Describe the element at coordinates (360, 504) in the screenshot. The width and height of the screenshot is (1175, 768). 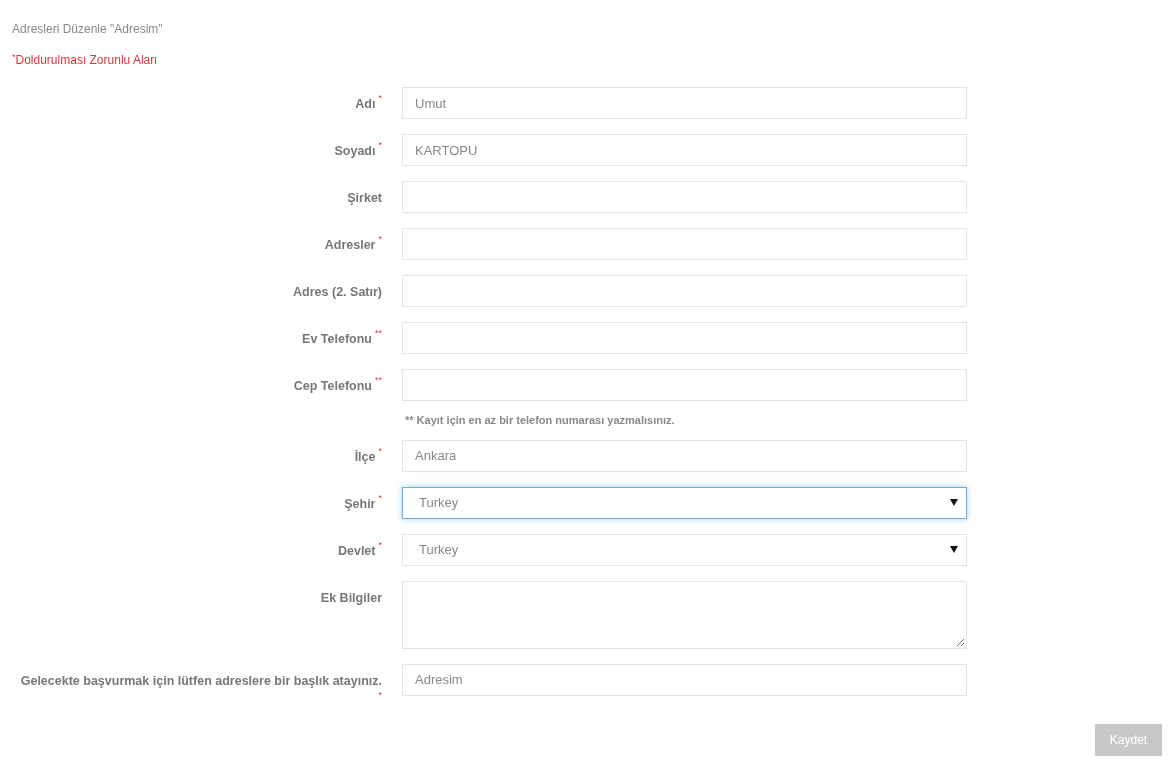
I see `field-label: Şehir` at that location.